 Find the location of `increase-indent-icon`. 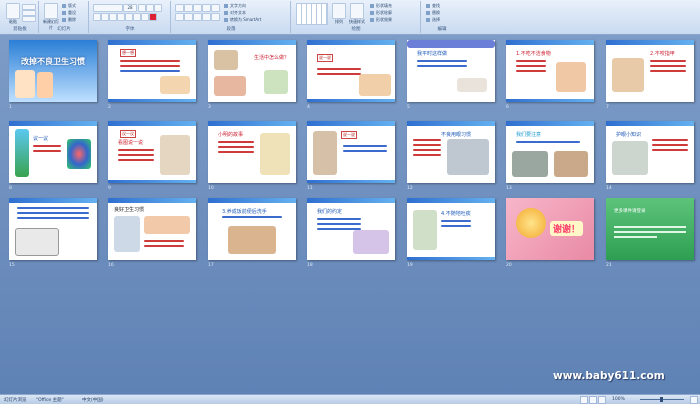

increase-indent-icon is located at coordinates (206, 8).